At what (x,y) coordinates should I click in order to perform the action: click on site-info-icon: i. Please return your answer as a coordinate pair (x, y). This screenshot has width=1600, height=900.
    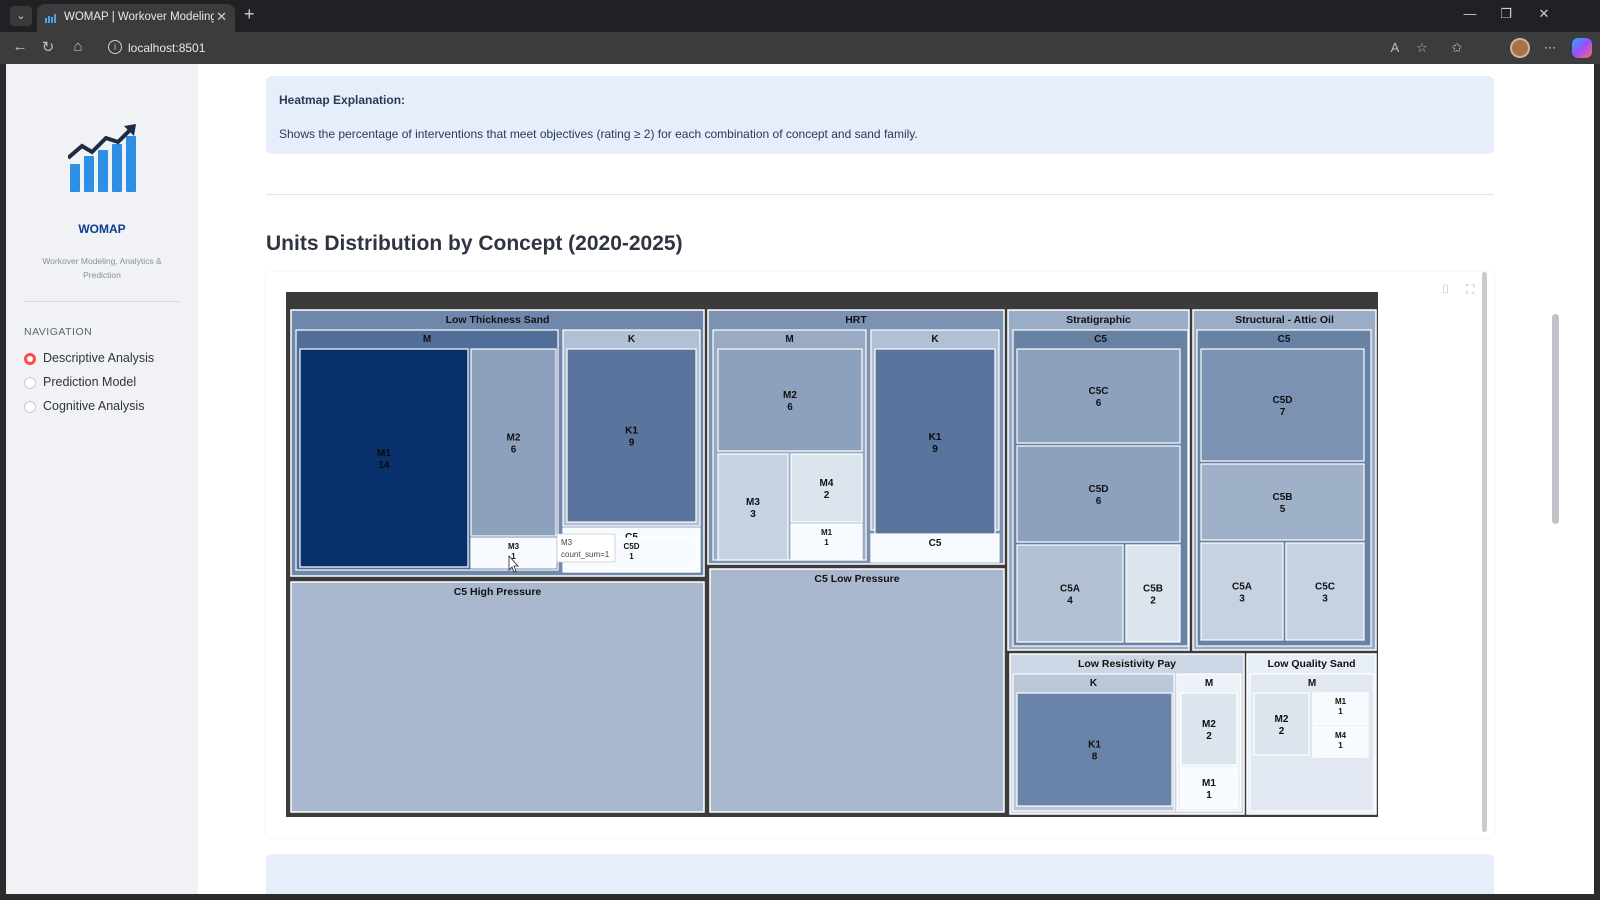
    Looking at the image, I should click on (115, 47).